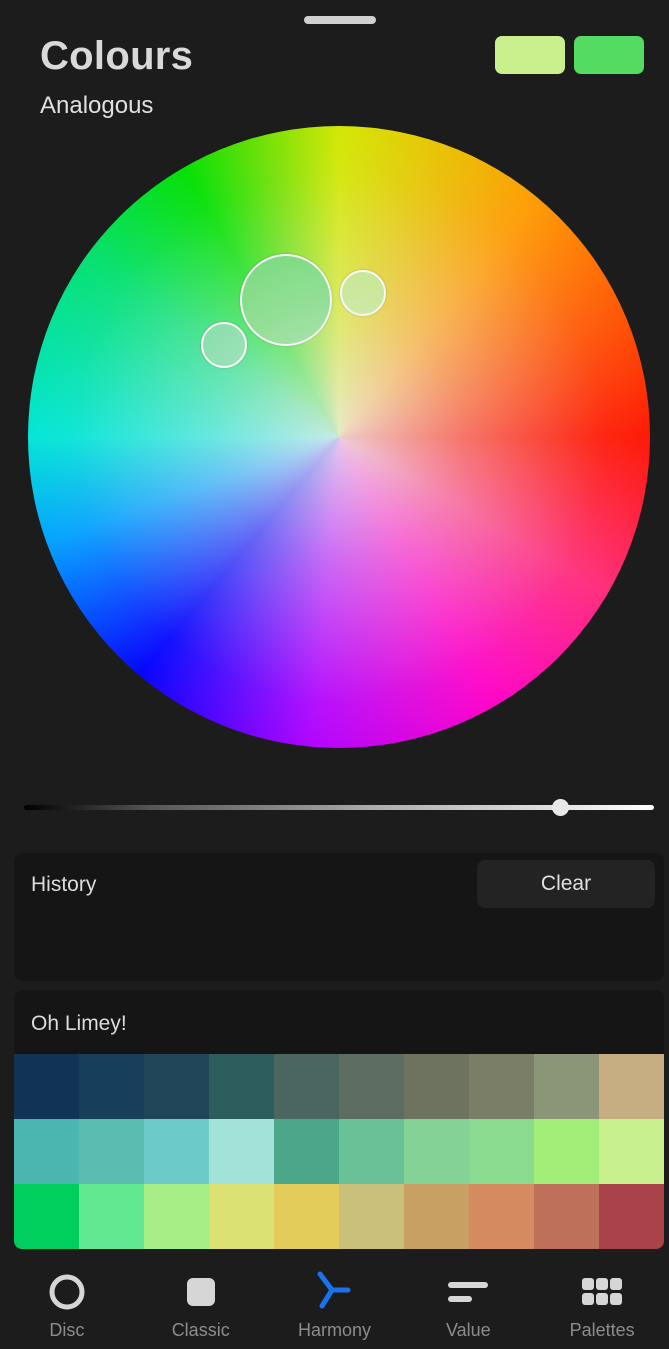 Image resolution: width=669 pixels, height=1349 pixels. What do you see at coordinates (67, 1292) in the screenshot?
I see `circle-outline-icon` at bounding box center [67, 1292].